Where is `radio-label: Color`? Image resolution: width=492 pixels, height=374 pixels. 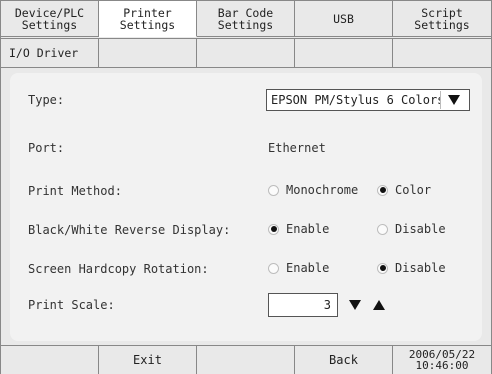 radio-label: Color is located at coordinates (413, 190).